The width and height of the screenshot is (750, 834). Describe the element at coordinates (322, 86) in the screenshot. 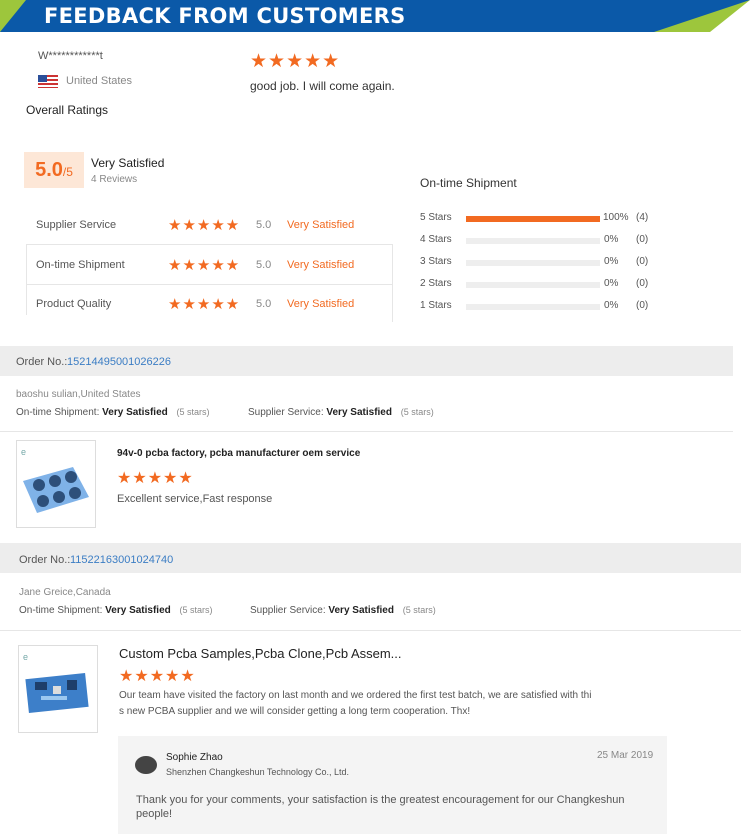

I see `review-text: good job. I will come again.` at that location.